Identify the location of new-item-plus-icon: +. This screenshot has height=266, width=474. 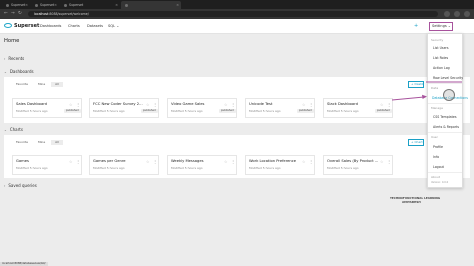
(416, 26).